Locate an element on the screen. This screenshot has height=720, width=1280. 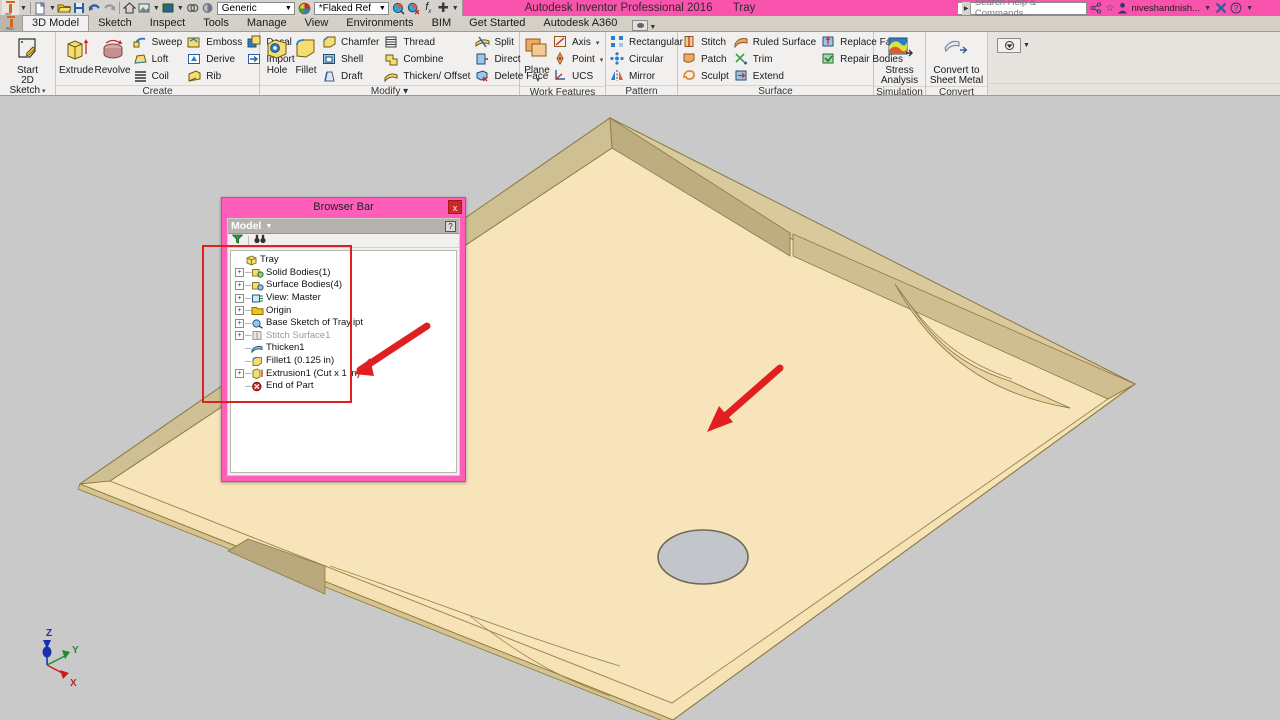
model-dropdown-caret-icon: ▼ is located at coordinates (268, 226).